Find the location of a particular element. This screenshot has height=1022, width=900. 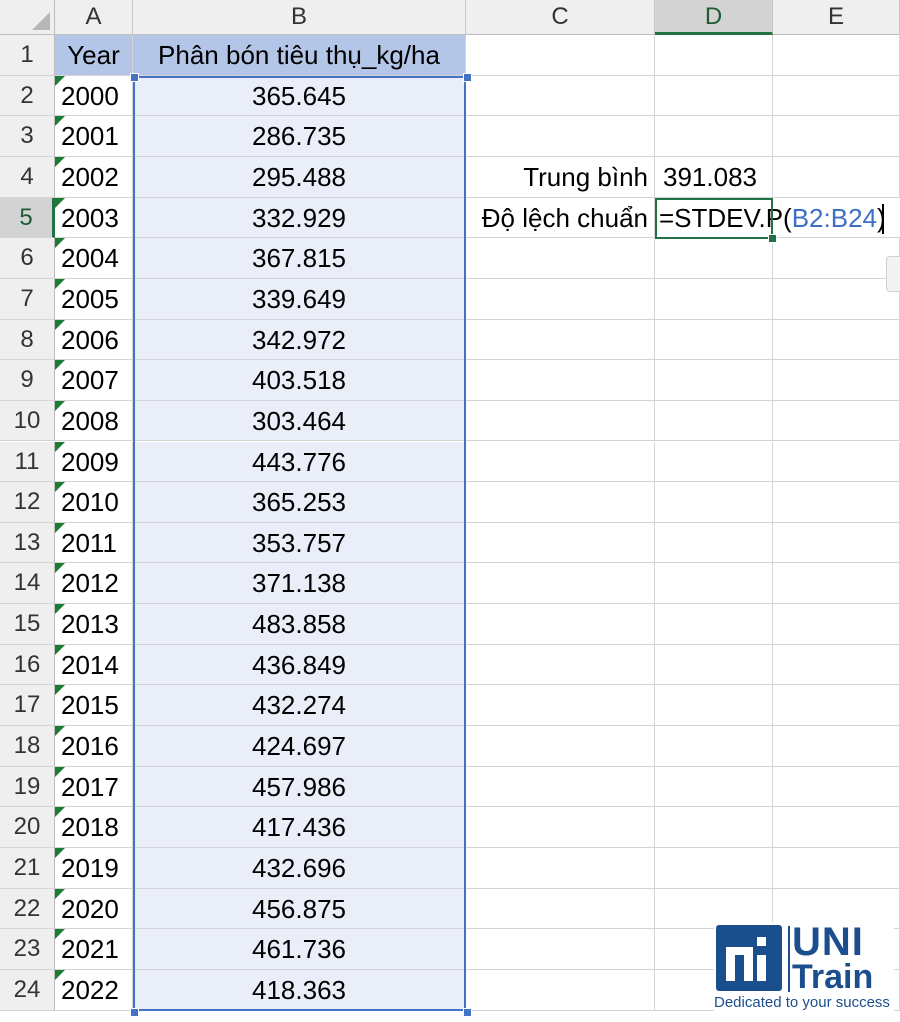

cell-d14 is located at coordinates (714, 584).